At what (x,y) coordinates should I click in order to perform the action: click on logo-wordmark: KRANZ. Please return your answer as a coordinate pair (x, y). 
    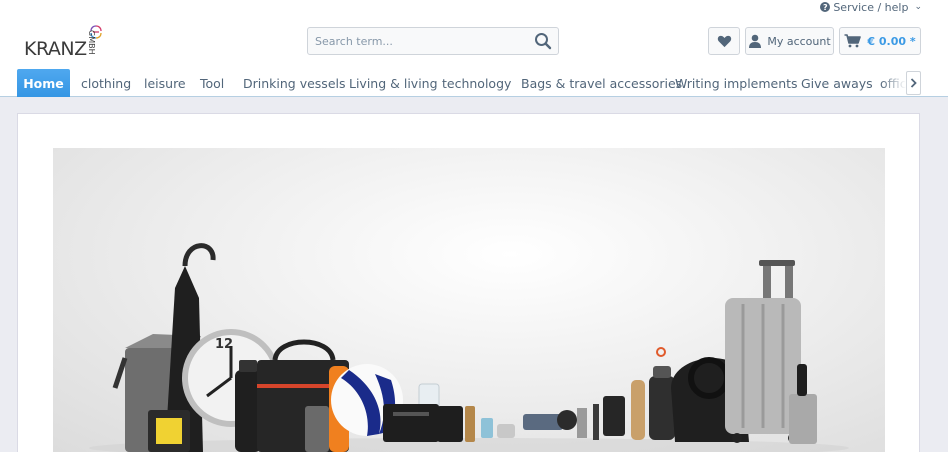
    Looking at the image, I should click on (55, 49).